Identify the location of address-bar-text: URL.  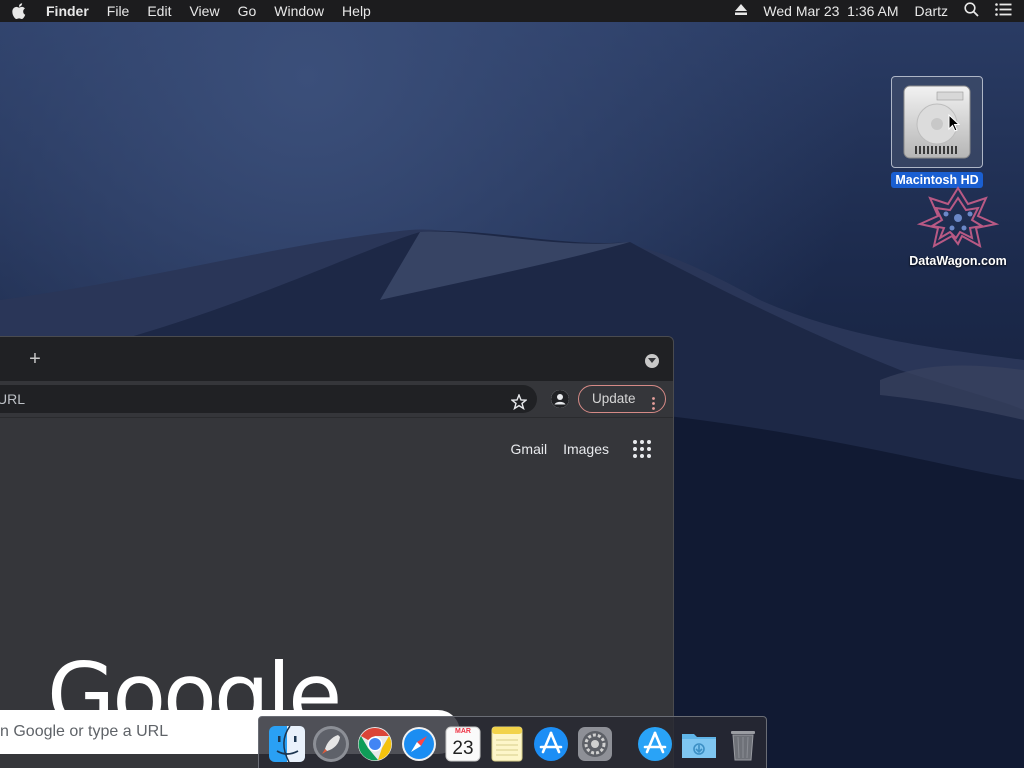
(13, 399).